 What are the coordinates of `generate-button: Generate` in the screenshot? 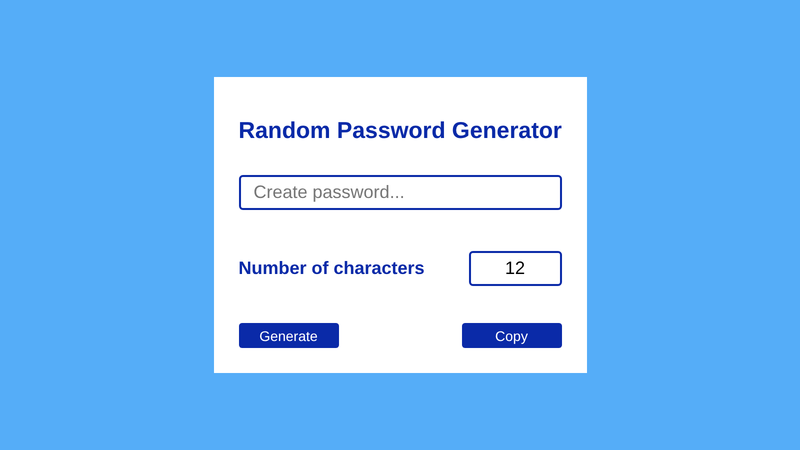 It's located at (288, 335).